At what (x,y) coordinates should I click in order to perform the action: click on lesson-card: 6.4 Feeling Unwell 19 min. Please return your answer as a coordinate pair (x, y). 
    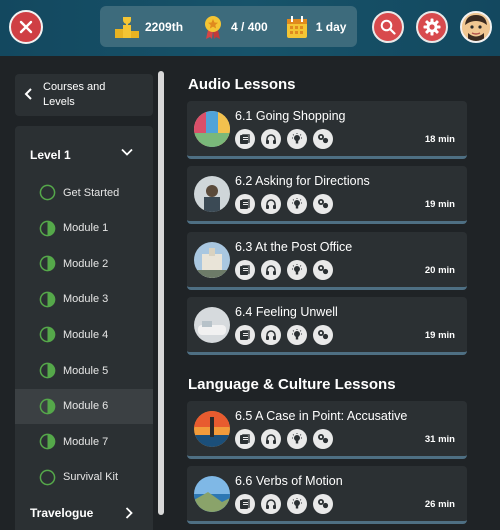
    Looking at the image, I should click on (327, 326).